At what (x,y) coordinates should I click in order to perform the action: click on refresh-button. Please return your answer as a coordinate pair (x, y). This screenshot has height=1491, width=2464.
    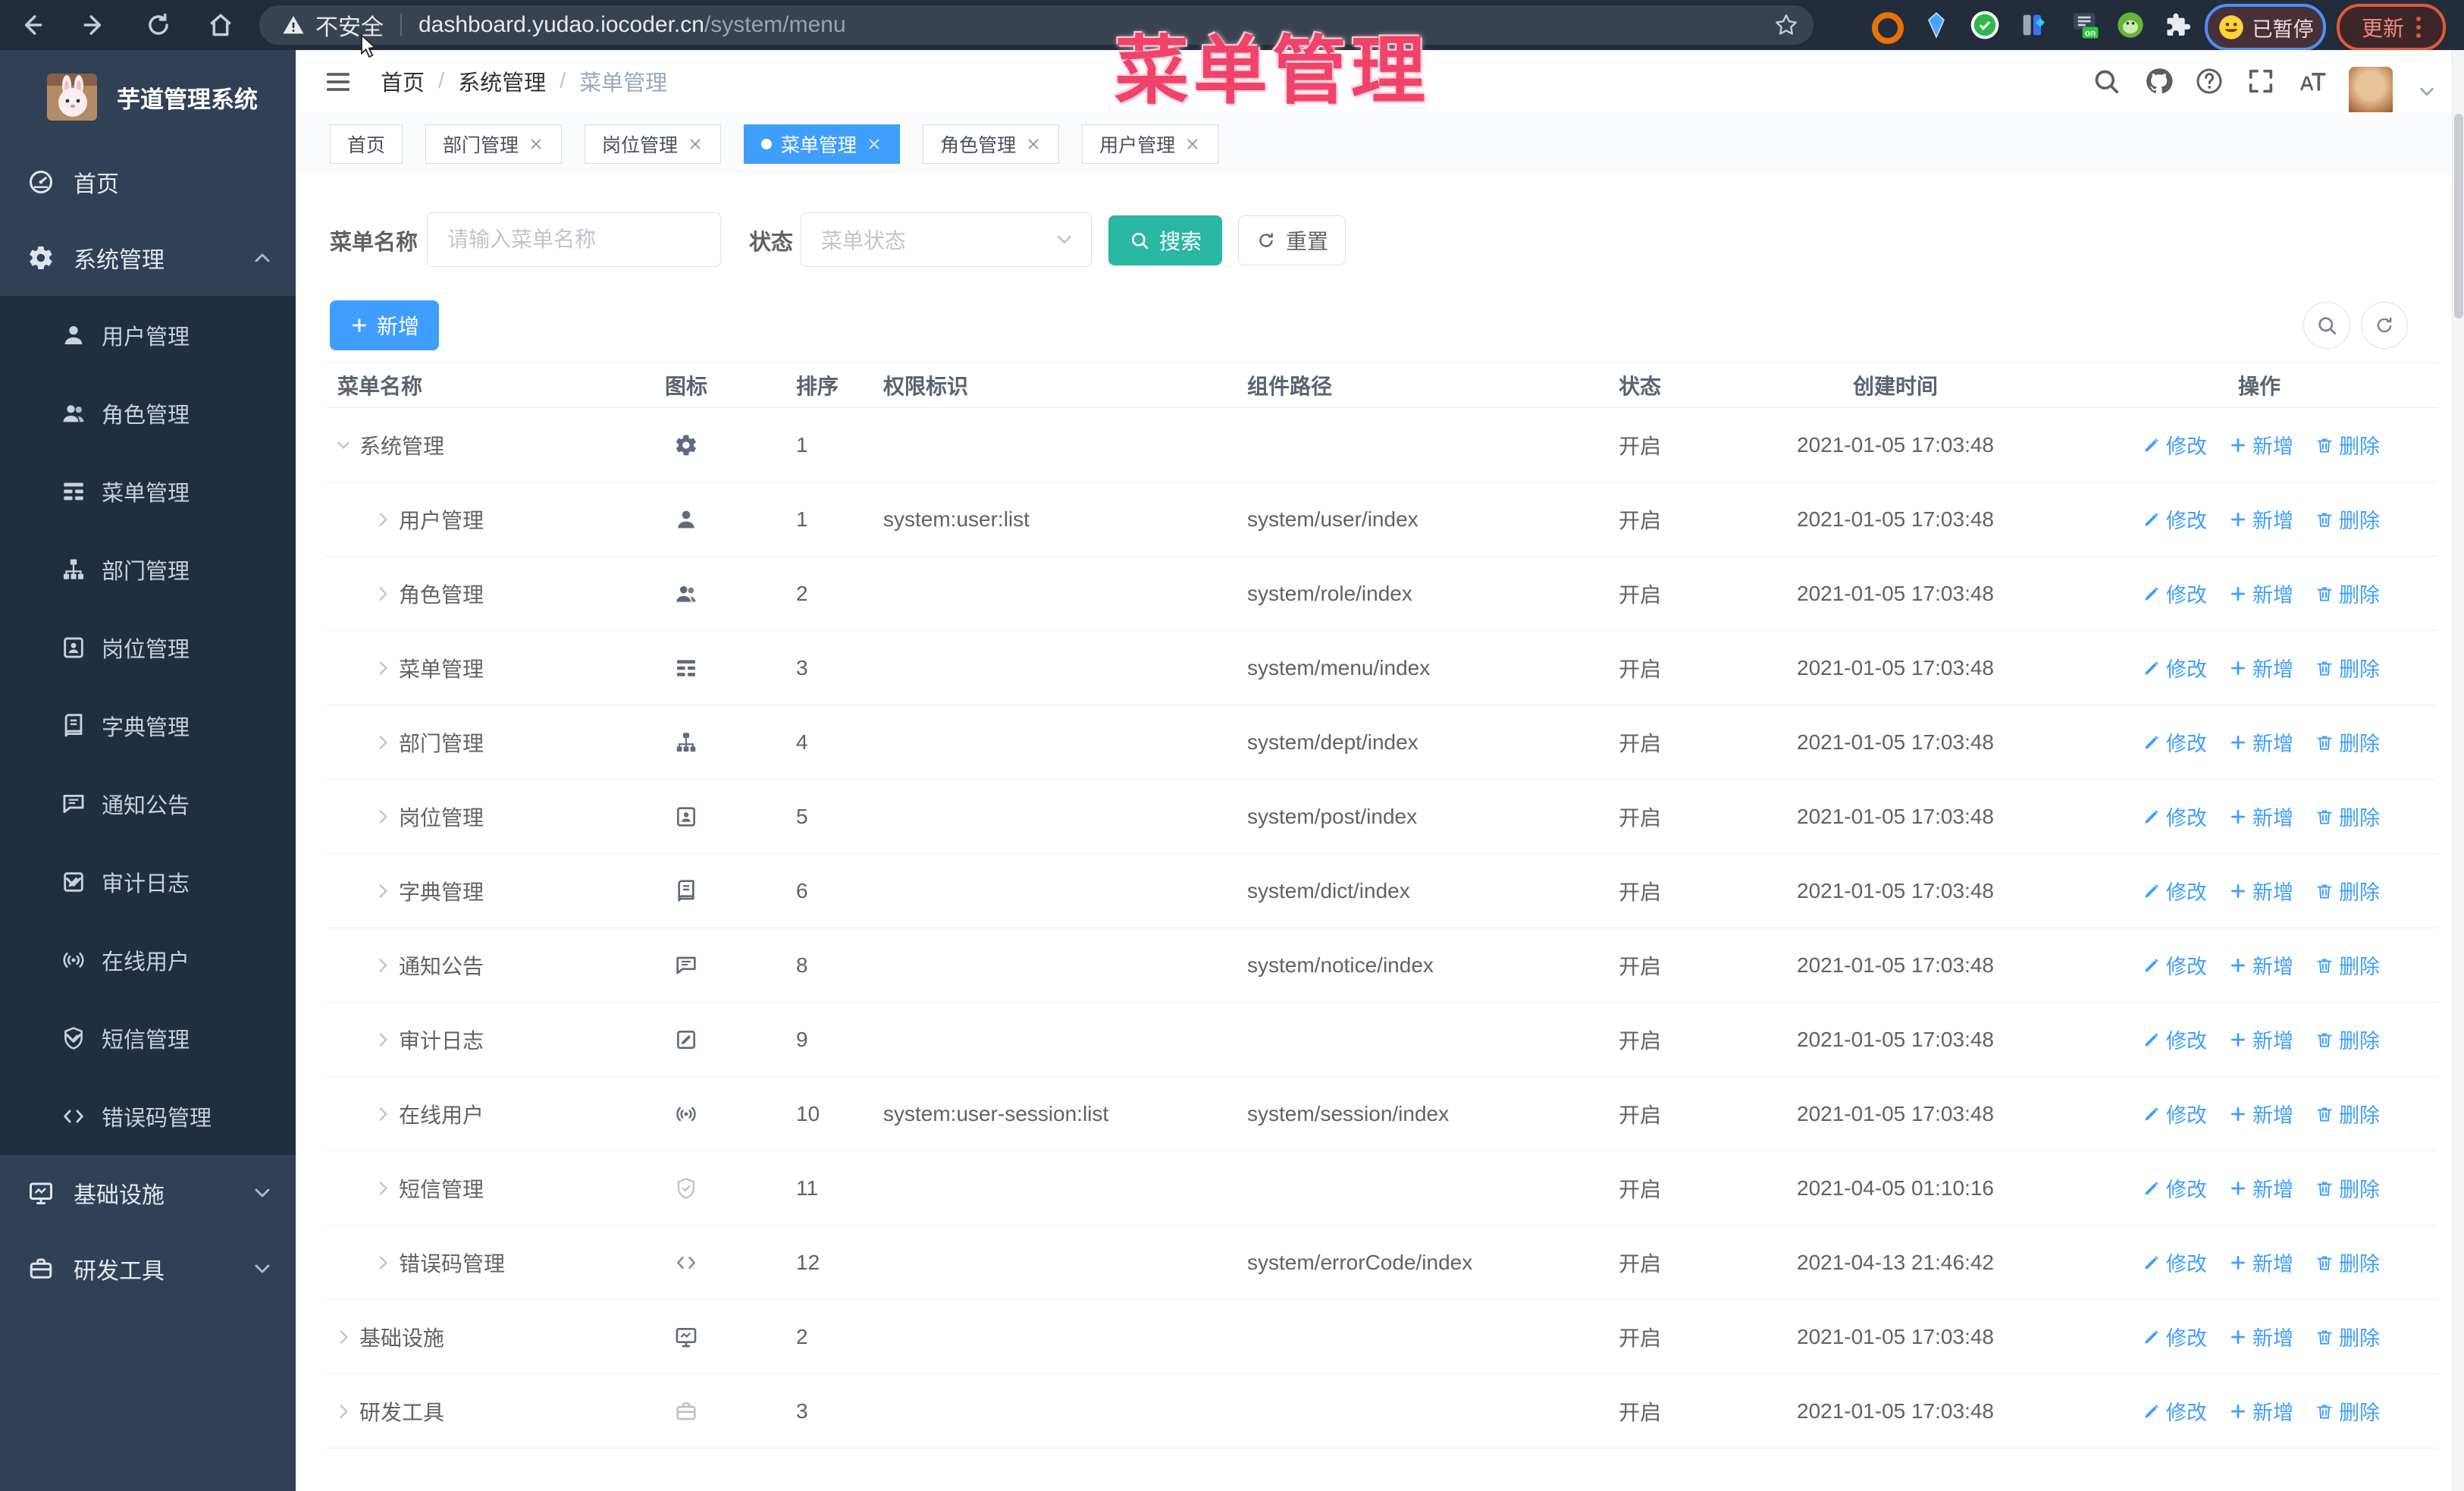
    Looking at the image, I should click on (2384, 325).